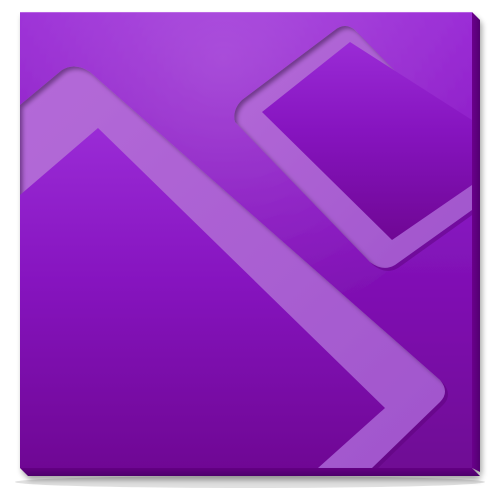  Describe the element at coordinates (476, 242) in the screenshot. I see `block-right-edge` at that location.